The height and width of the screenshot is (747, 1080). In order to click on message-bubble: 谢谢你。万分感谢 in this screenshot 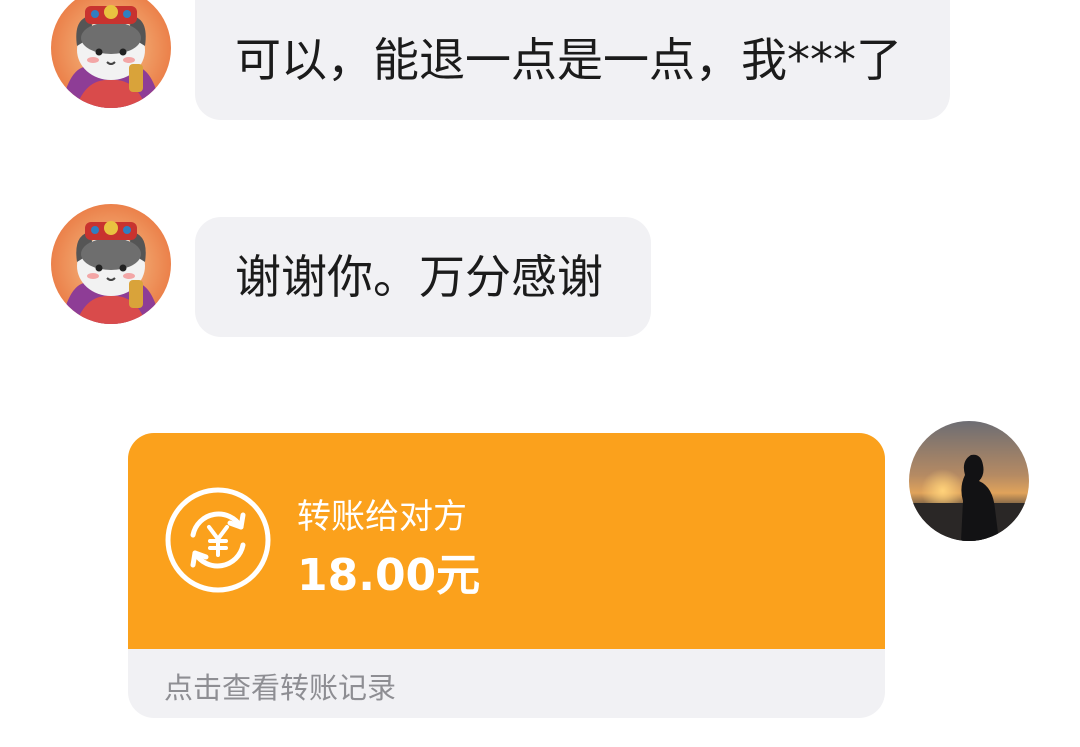, I will do `click(423, 277)`.